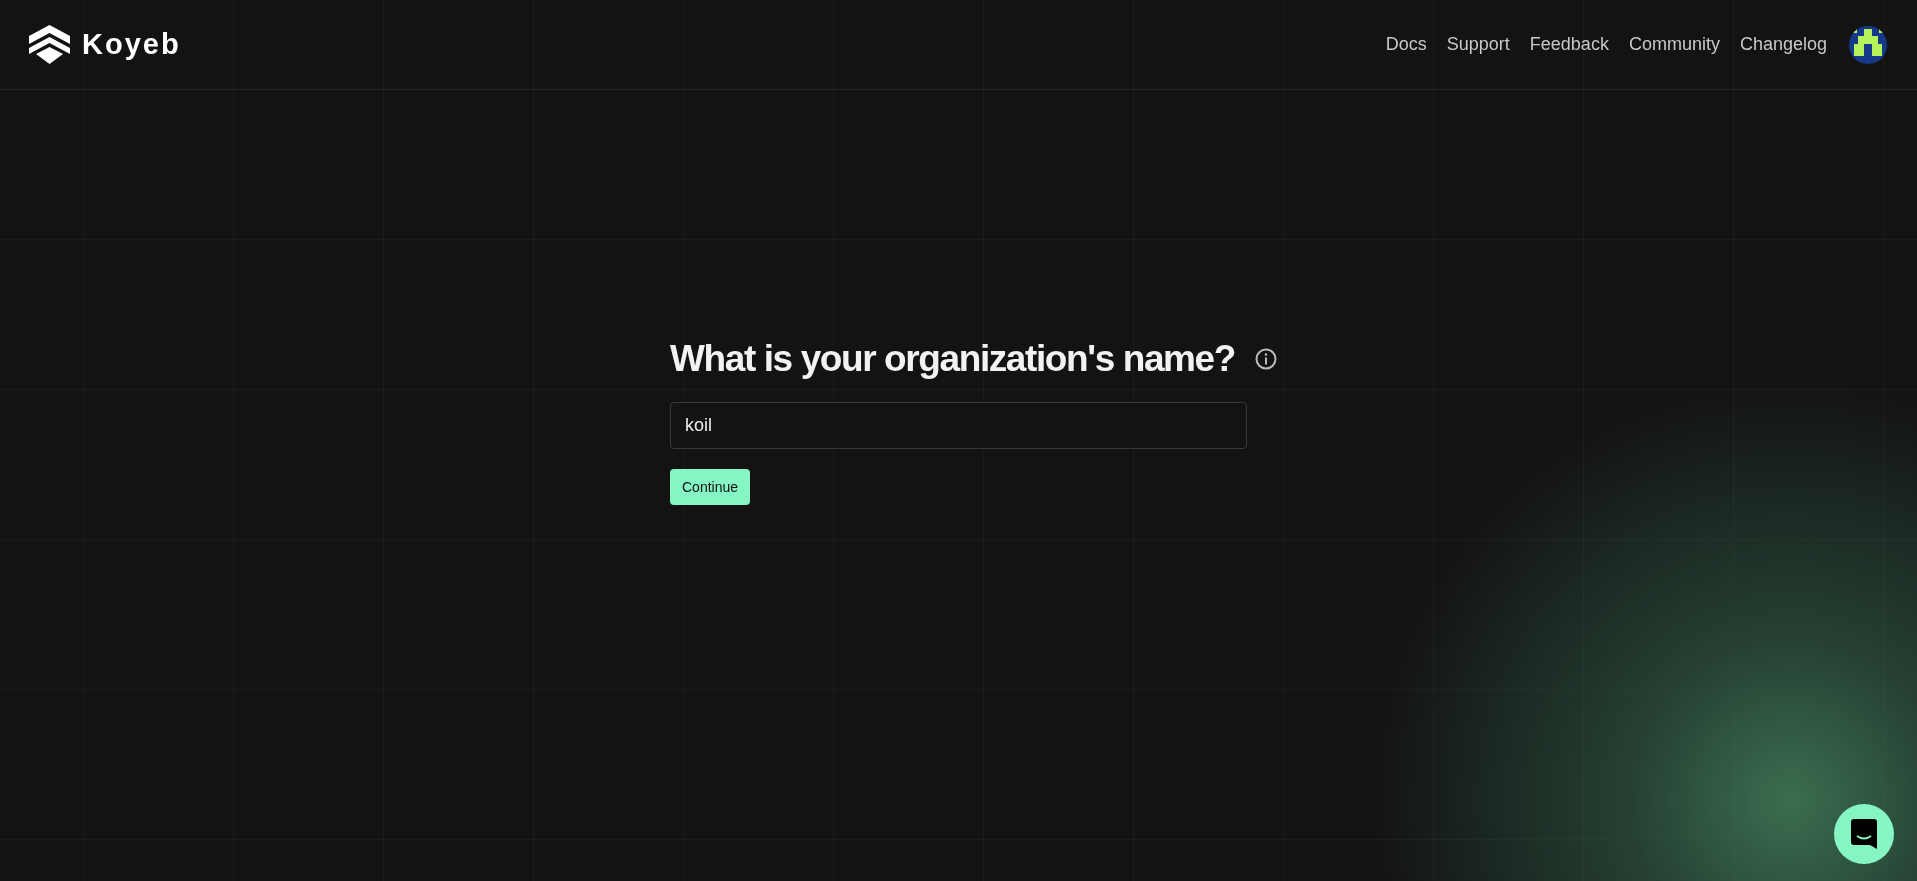 Image resolution: width=1917 pixels, height=881 pixels. What do you see at coordinates (49, 44) in the screenshot?
I see `logo-icon` at bounding box center [49, 44].